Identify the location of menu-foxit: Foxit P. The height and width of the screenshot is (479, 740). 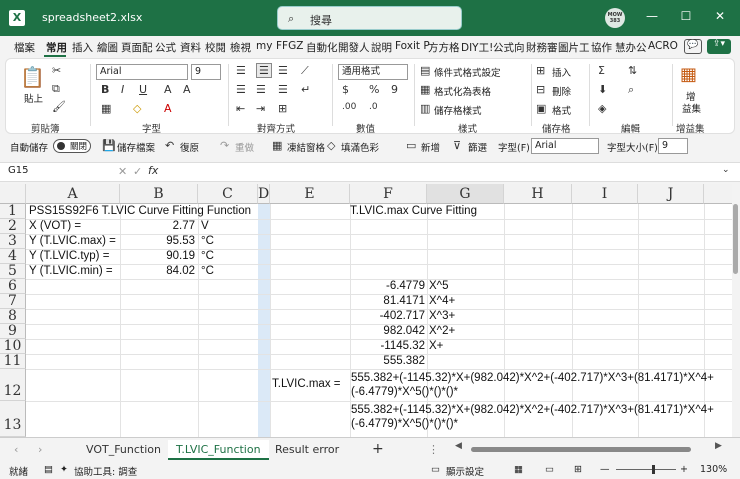
(412, 46).